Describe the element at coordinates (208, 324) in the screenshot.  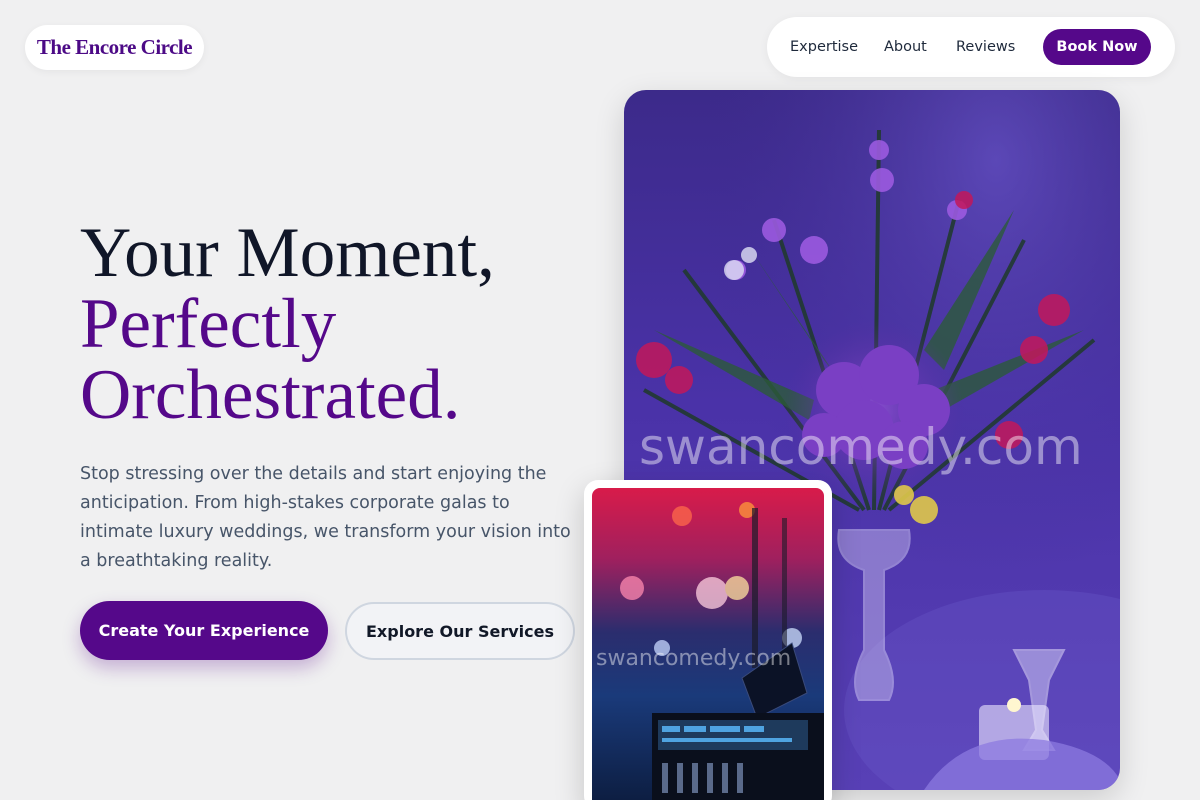
I see `hero-title-line-2: Perfectly` at that location.